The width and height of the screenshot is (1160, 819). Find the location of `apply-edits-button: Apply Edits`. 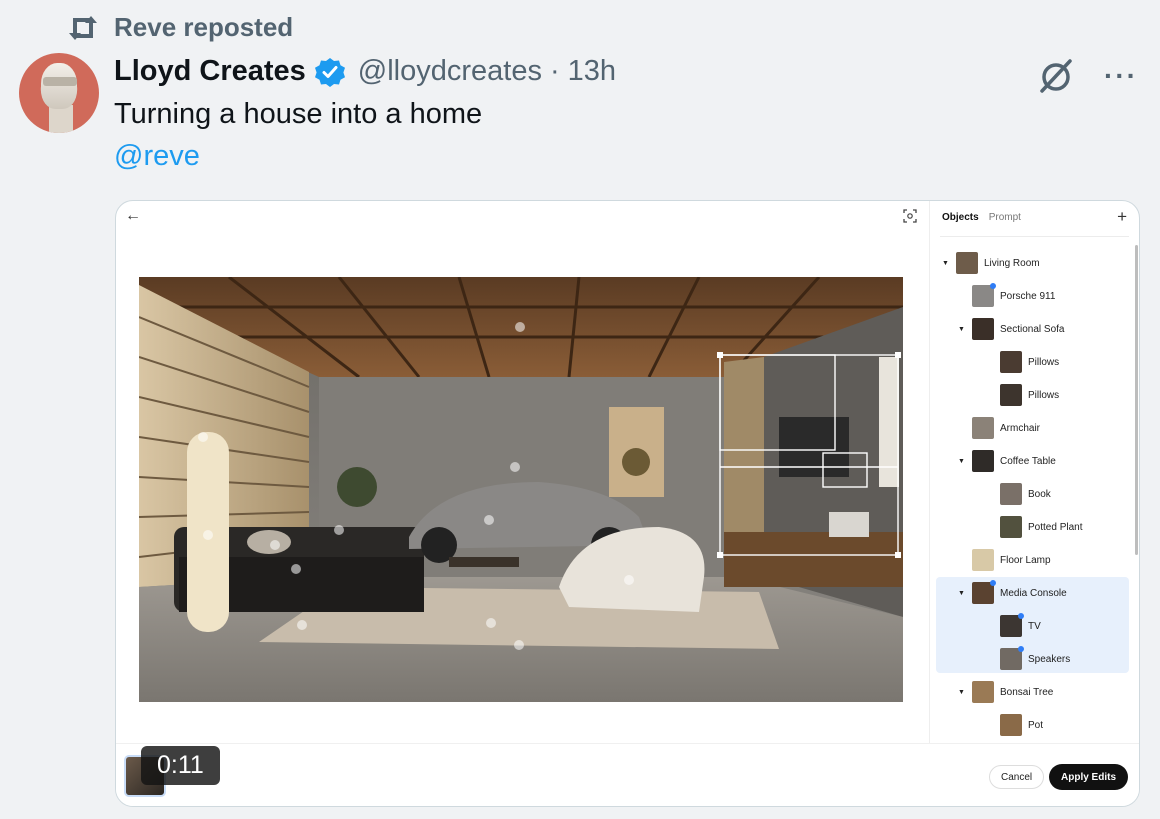

apply-edits-button: Apply Edits is located at coordinates (1089, 777).